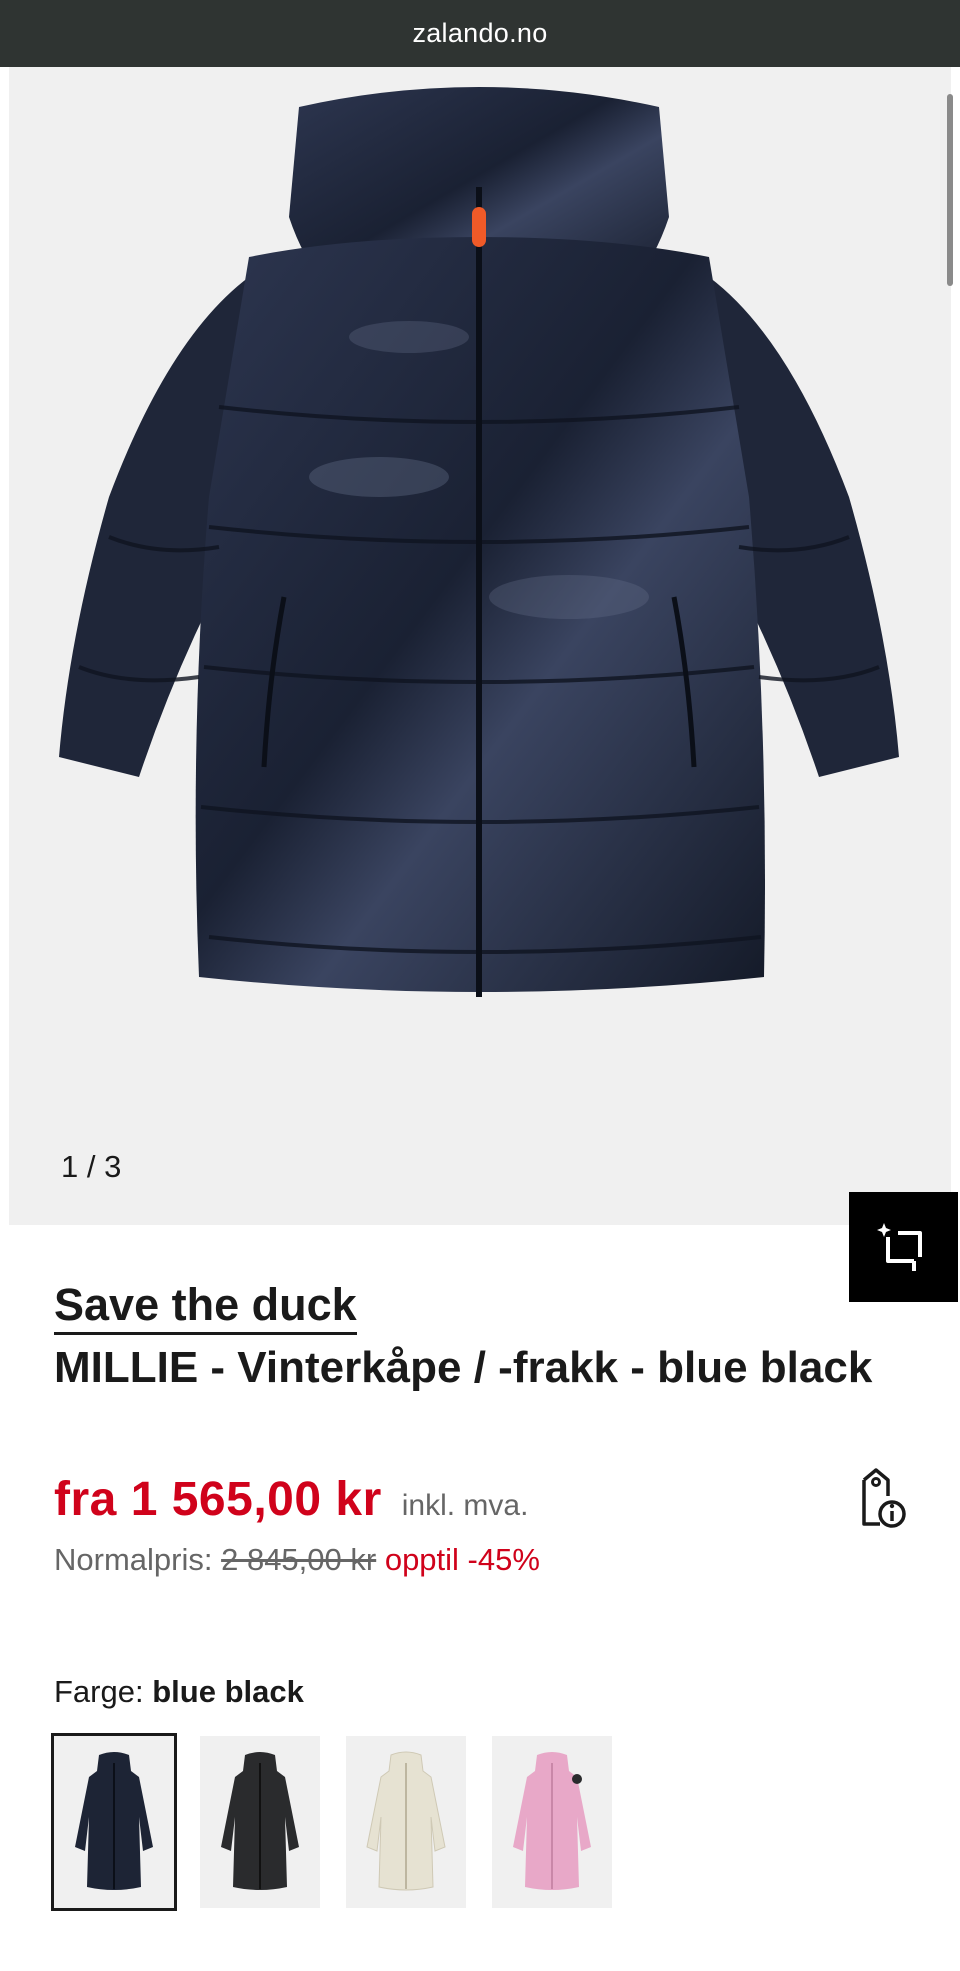 This screenshot has width=960, height=1971. I want to click on color-swatch-pink, so click(552, 1822).